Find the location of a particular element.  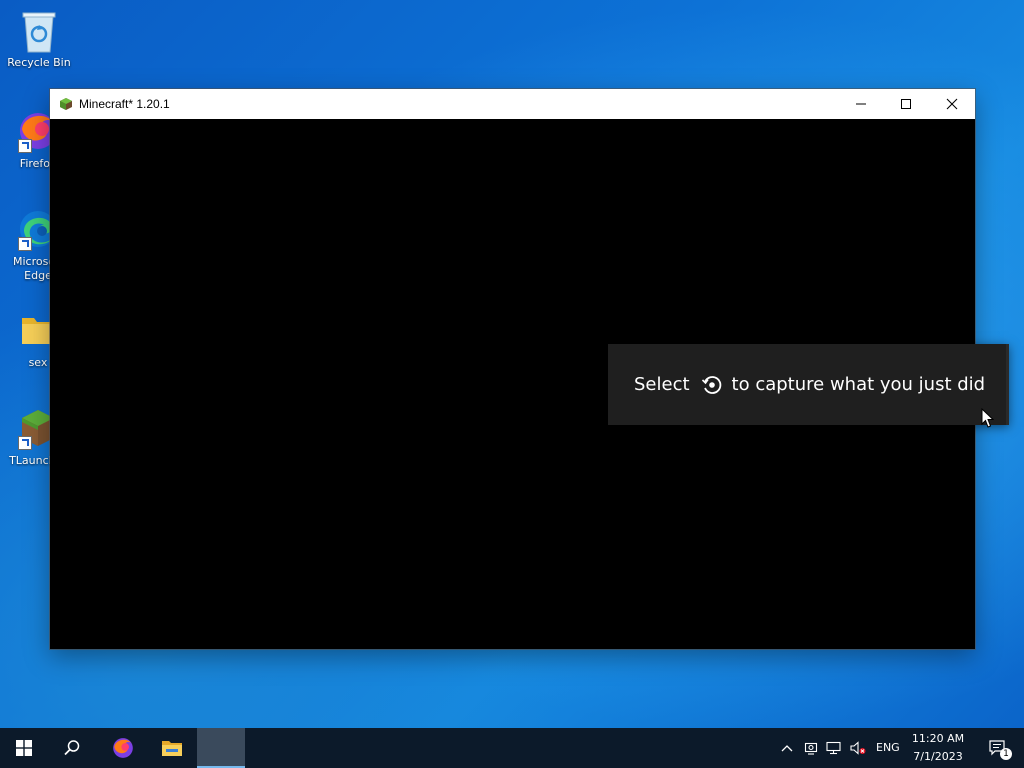

minecraft-grass-block-icon is located at coordinates (66, 104).